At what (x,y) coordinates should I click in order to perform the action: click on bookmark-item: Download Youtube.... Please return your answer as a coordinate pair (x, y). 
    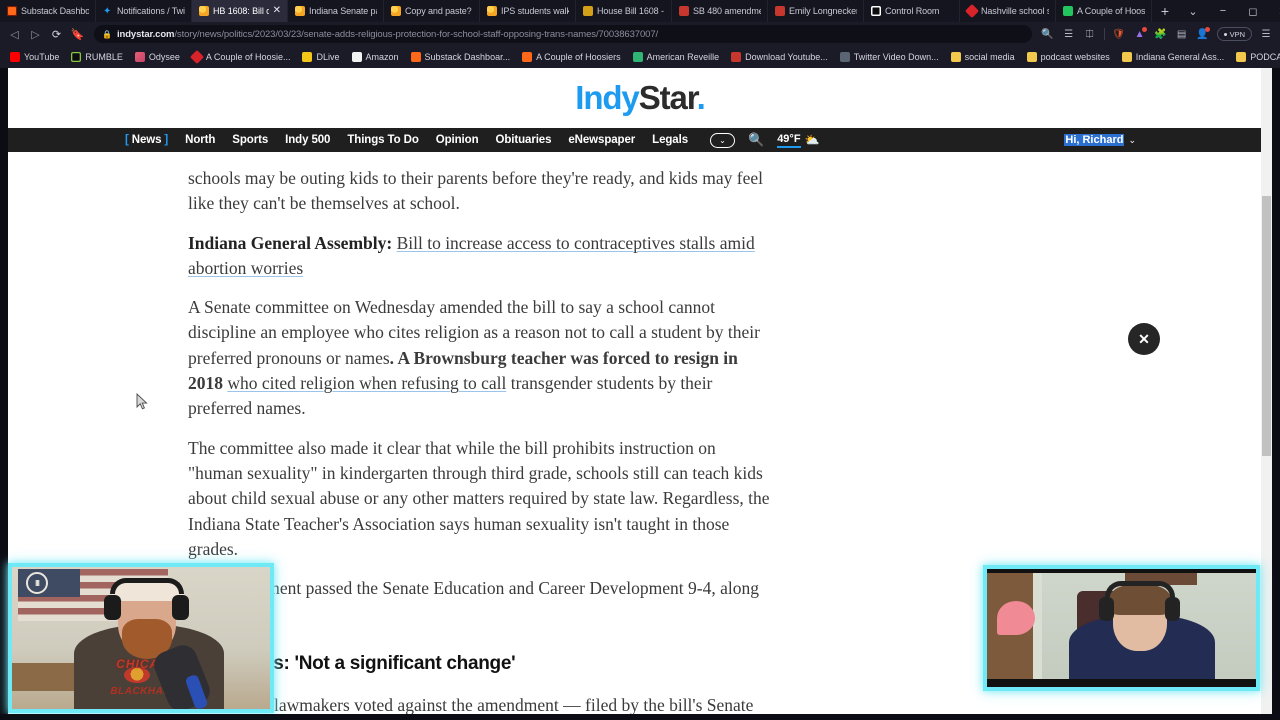
    Looking at the image, I should click on (779, 57).